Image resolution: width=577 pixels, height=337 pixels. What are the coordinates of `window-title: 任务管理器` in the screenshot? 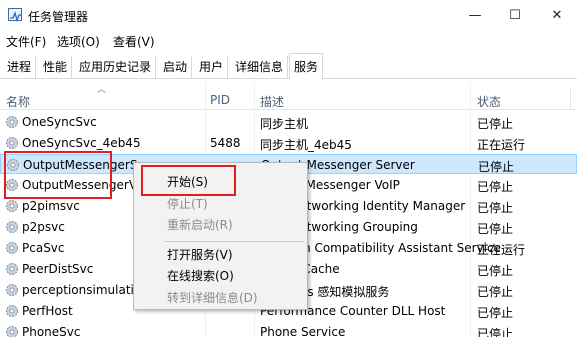 It's located at (58, 17).